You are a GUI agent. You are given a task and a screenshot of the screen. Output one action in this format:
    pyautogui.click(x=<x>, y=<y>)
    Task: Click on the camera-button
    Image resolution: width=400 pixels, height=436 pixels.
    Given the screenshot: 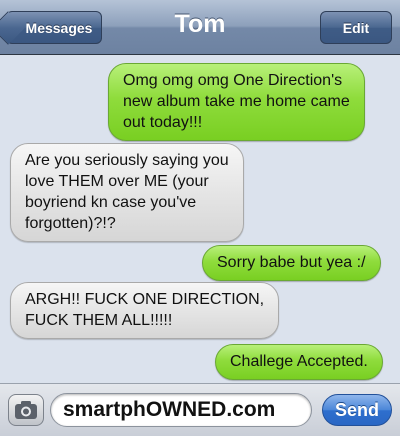 What is the action you would take?
    pyautogui.click(x=26, y=410)
    